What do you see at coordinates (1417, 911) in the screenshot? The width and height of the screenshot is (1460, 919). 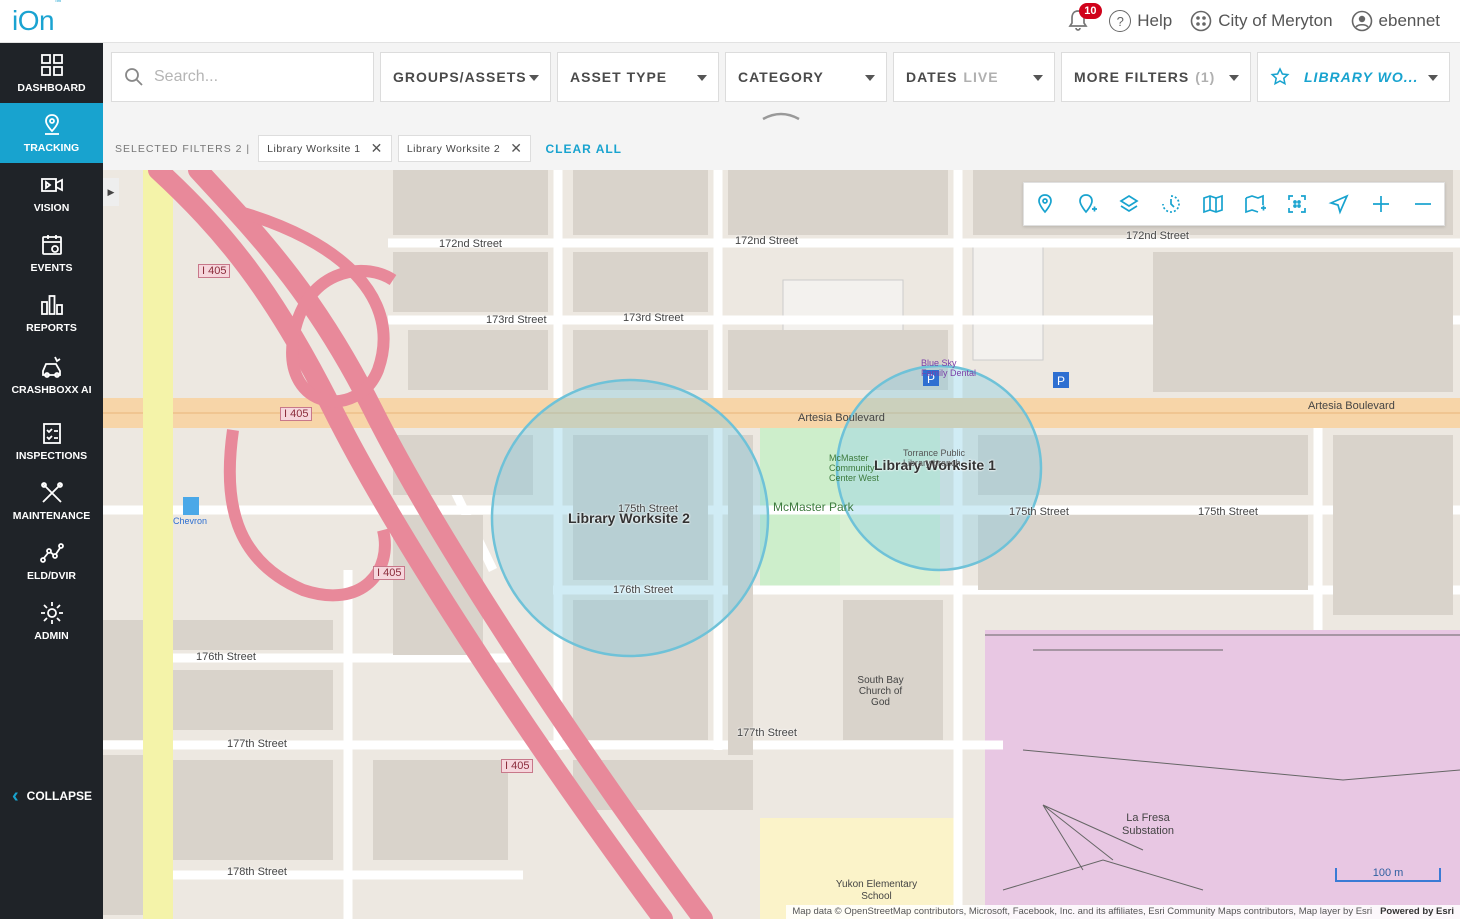 I see `powered-by-text: Powered by Esri` at bounding box center [1417, 911].